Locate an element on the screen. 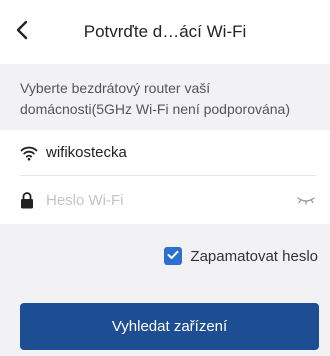 Image resolution: width=330 pixels, height=356 pixels. checkmark-icon is located at coordinates (173, 256).